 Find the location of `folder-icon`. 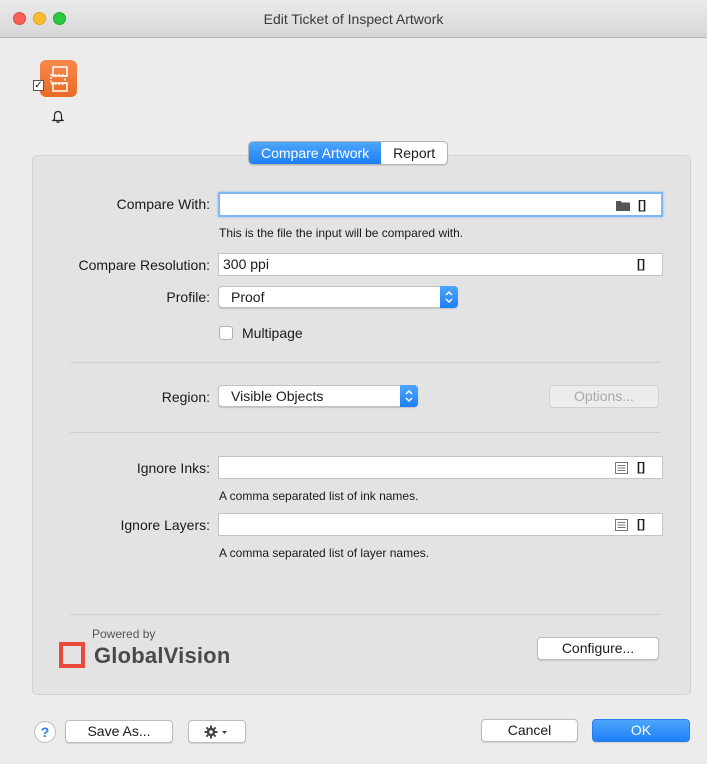

folder-icon is located at coordinates (623, 205).